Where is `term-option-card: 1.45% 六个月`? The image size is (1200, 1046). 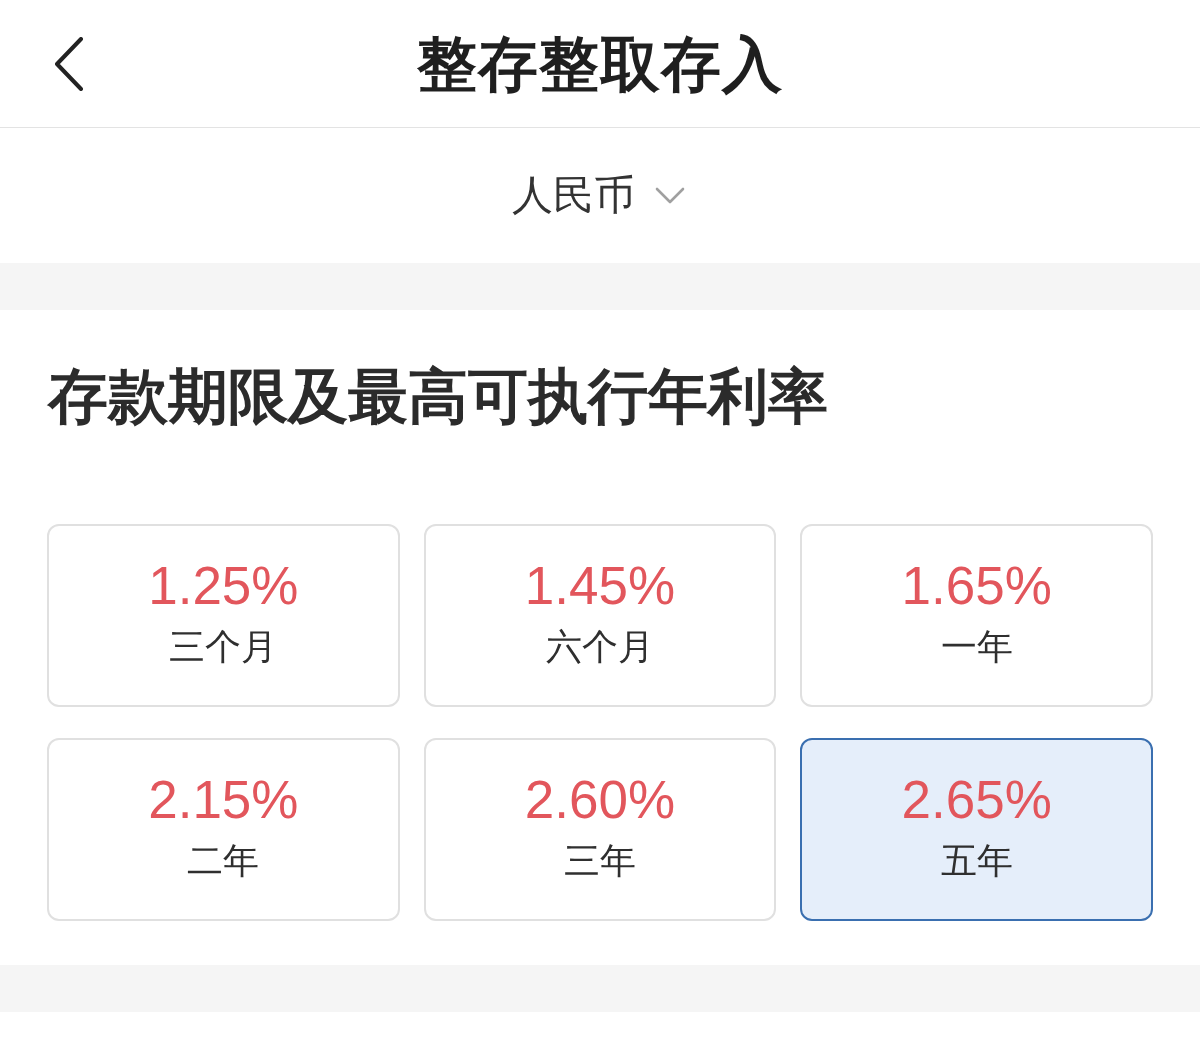 term-option-card: 1.45% 六个月 is located at coordinates (600, 615).